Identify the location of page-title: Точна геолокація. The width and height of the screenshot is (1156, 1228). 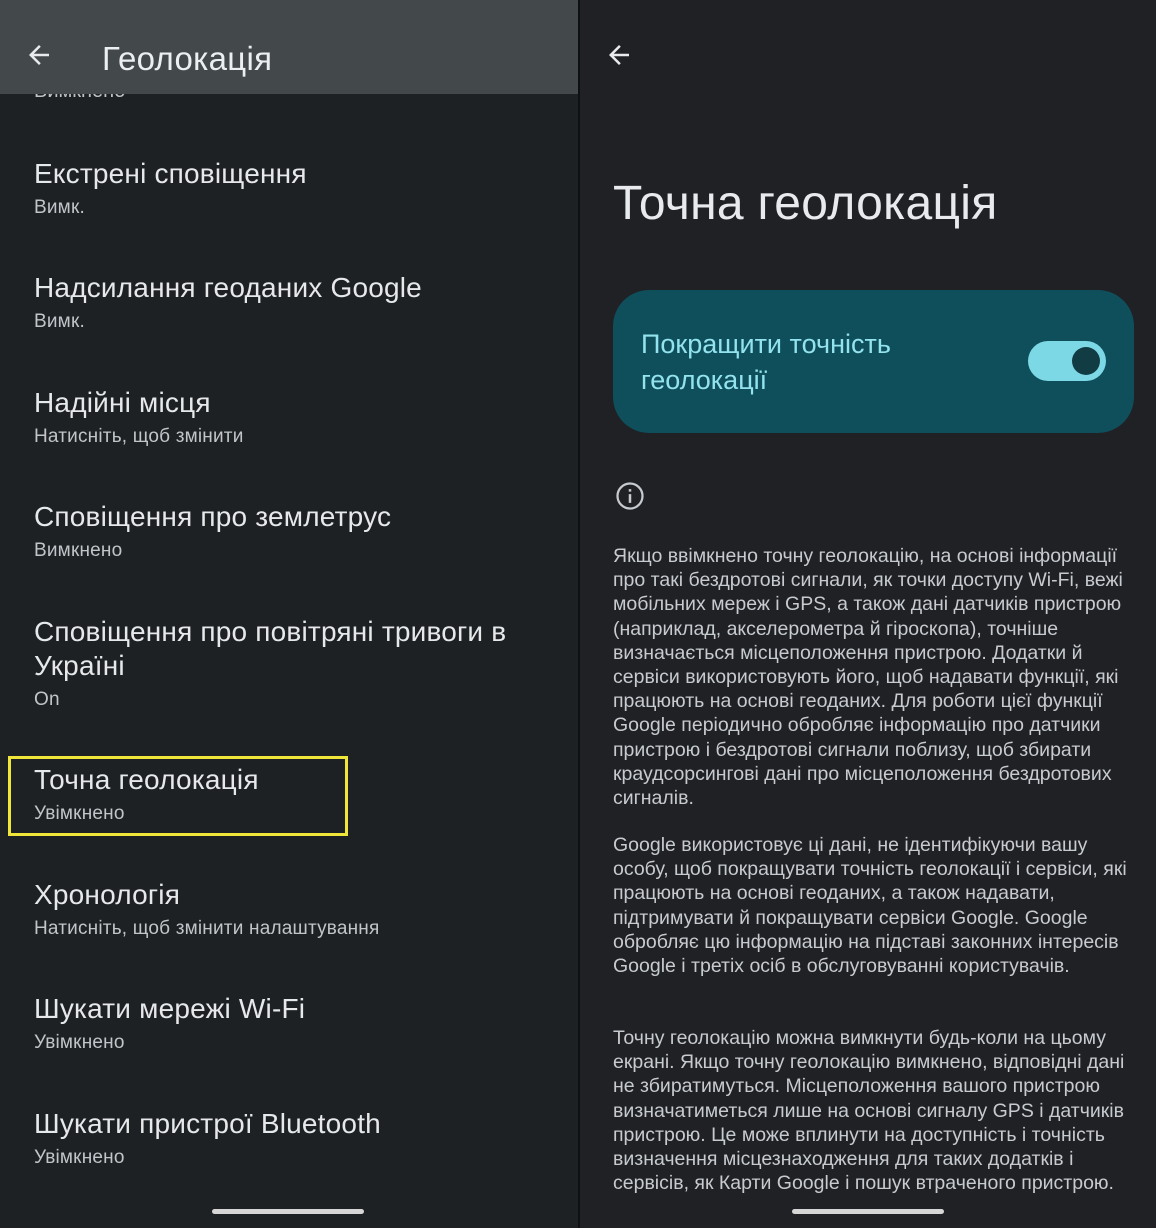
(805, 203).